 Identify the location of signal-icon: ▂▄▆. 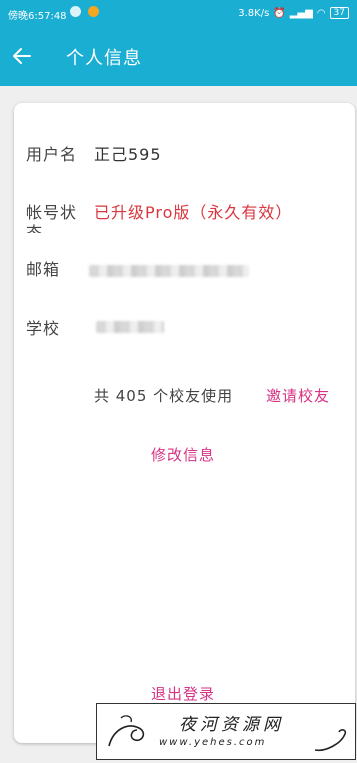
(301, 13).